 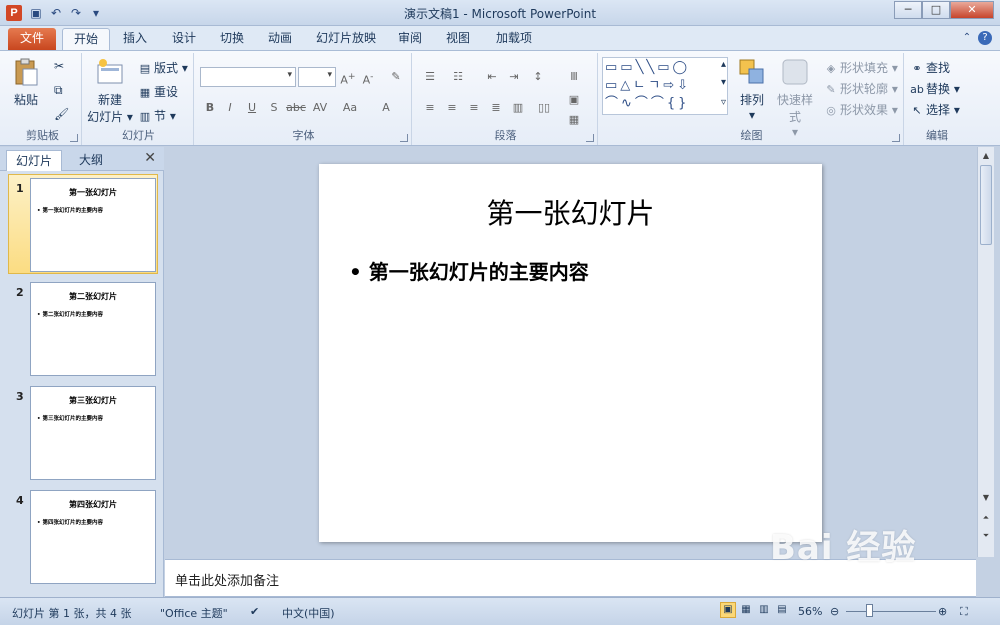 What do you see at coordinates (93, 433) in the screenshot?
I see `slide-thumbnail: 第三张幻灯片 • 第三张幻灯片的主要内容` at bounding box center [93, 433].